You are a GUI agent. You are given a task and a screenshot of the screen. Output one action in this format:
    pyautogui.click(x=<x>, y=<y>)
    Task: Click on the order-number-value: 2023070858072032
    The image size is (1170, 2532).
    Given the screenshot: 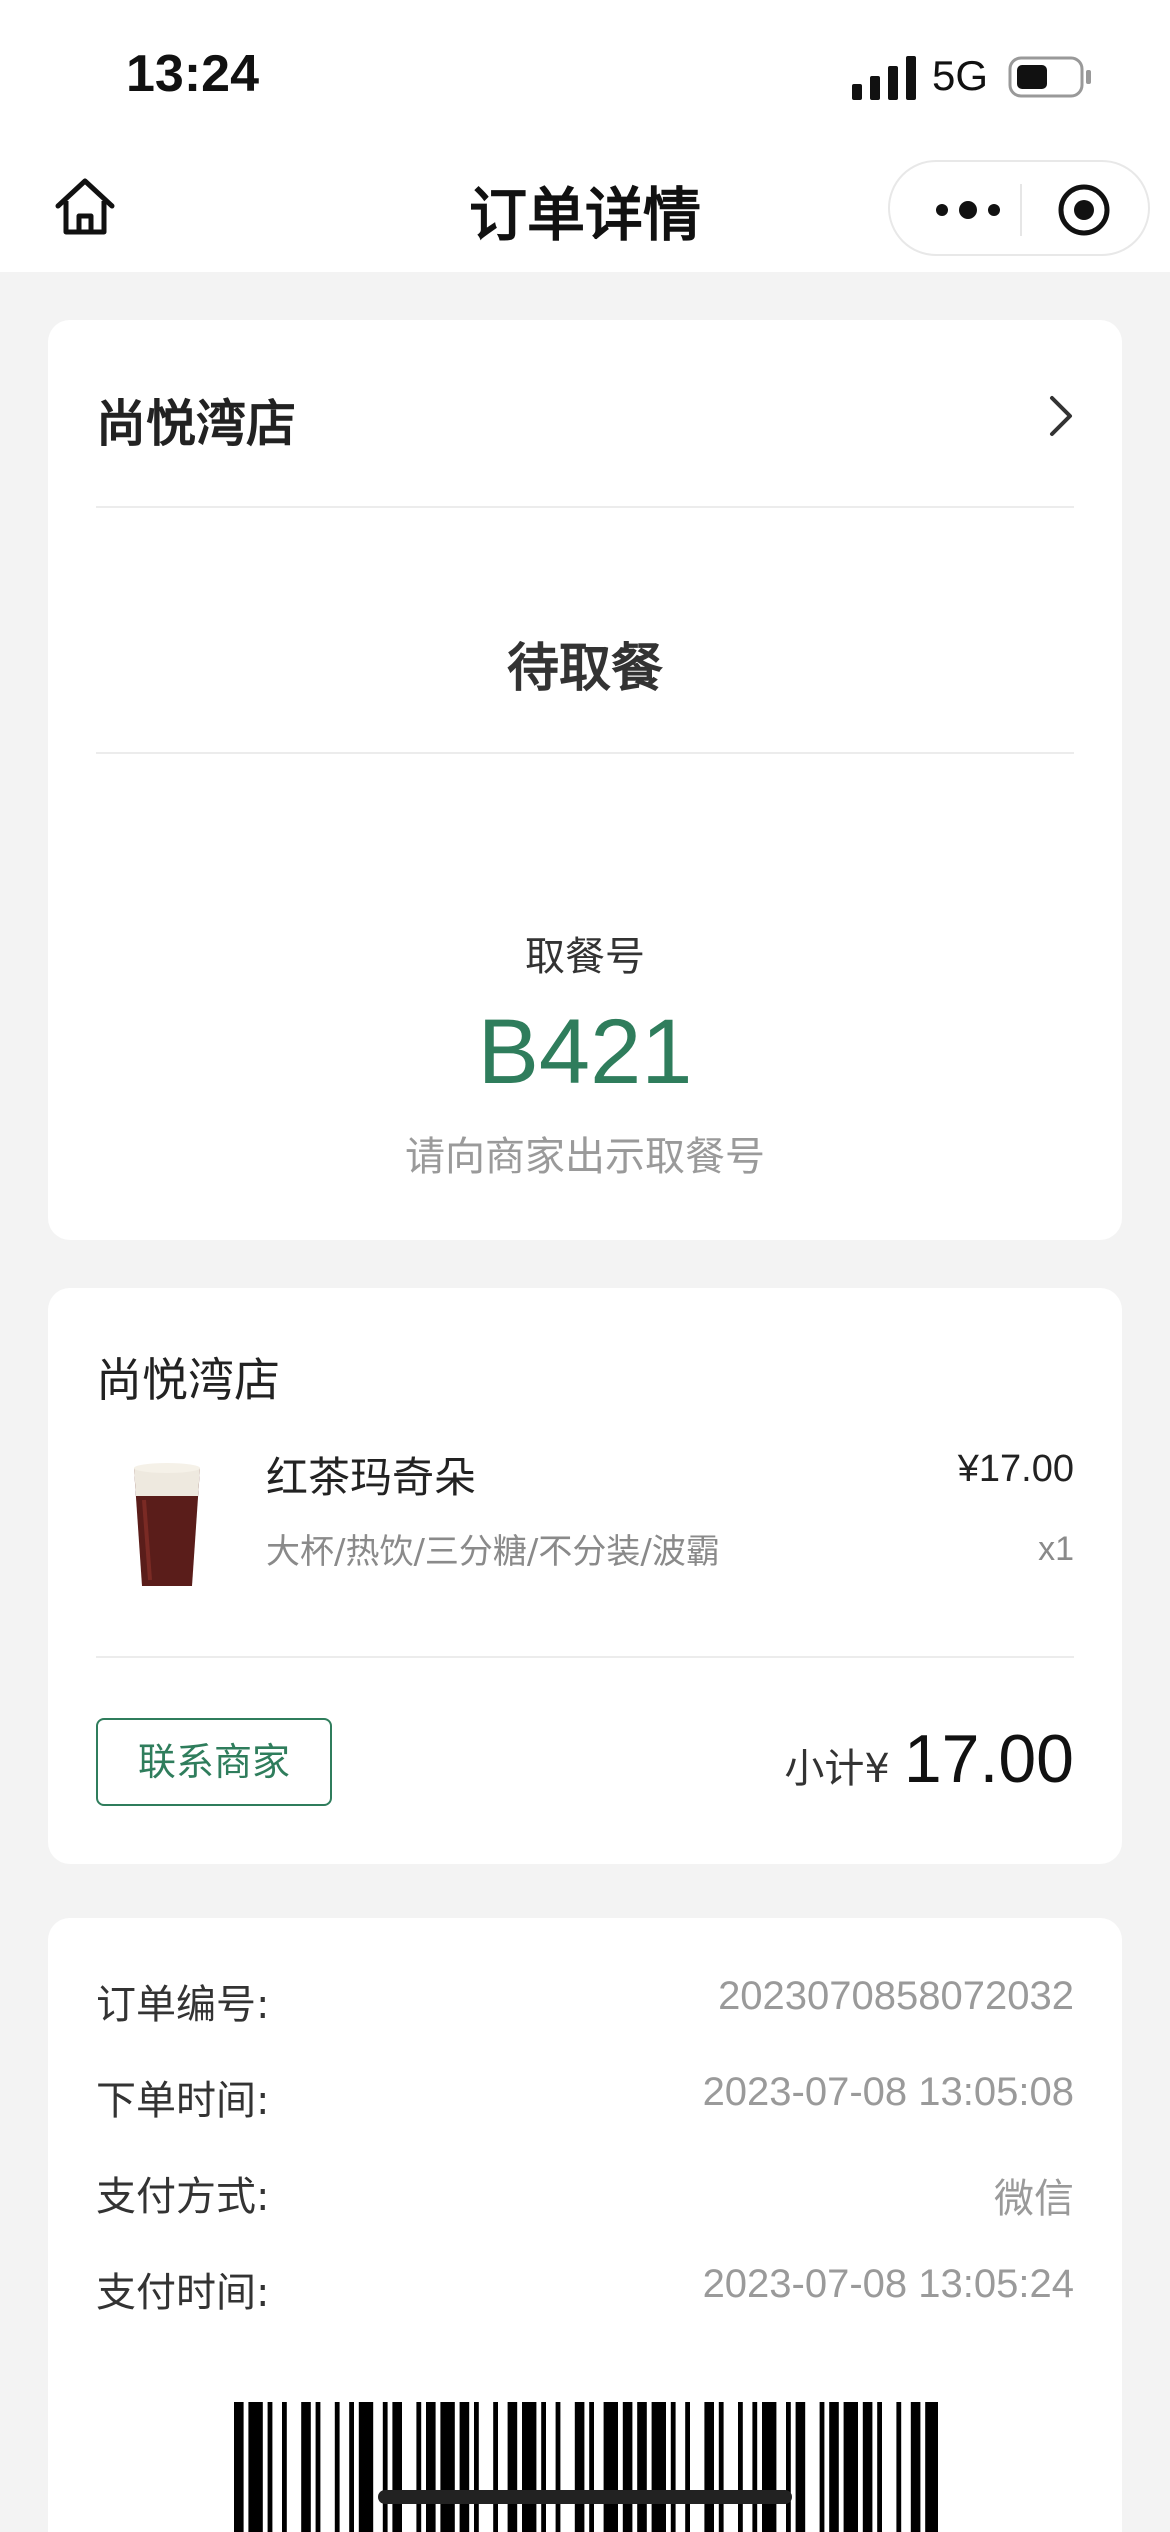 What is the action you would take?
    pyautogui.click(x=896, y=1996)
    